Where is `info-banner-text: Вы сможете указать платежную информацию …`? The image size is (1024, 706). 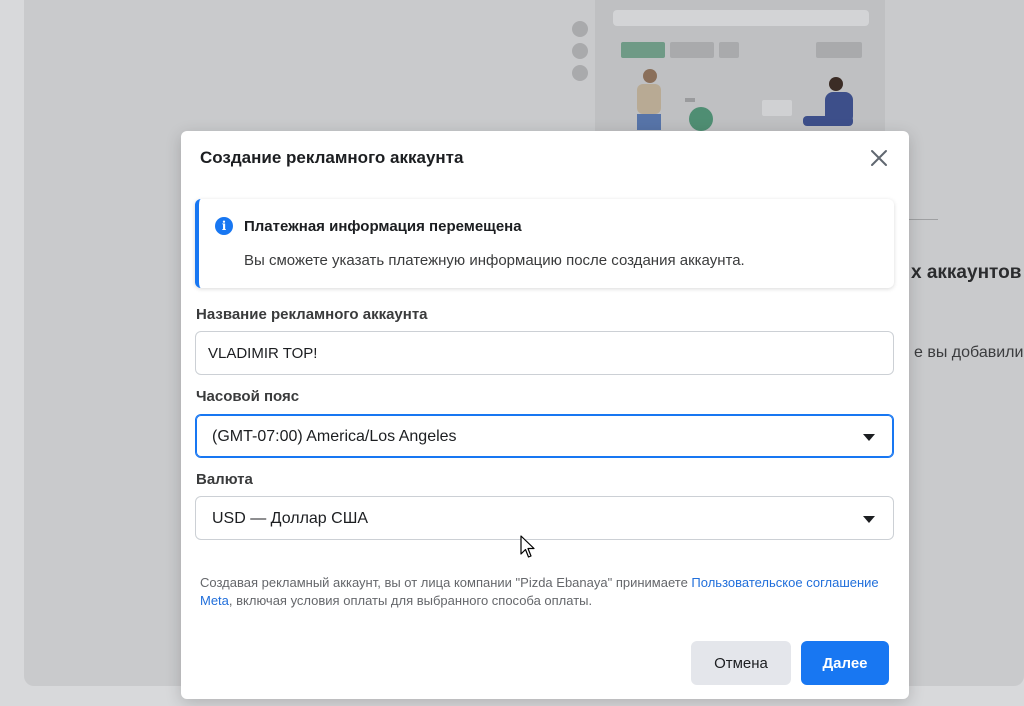 info-banner-text: Вы сможете указать платежную информацию … is located at coordinates (494, 260).